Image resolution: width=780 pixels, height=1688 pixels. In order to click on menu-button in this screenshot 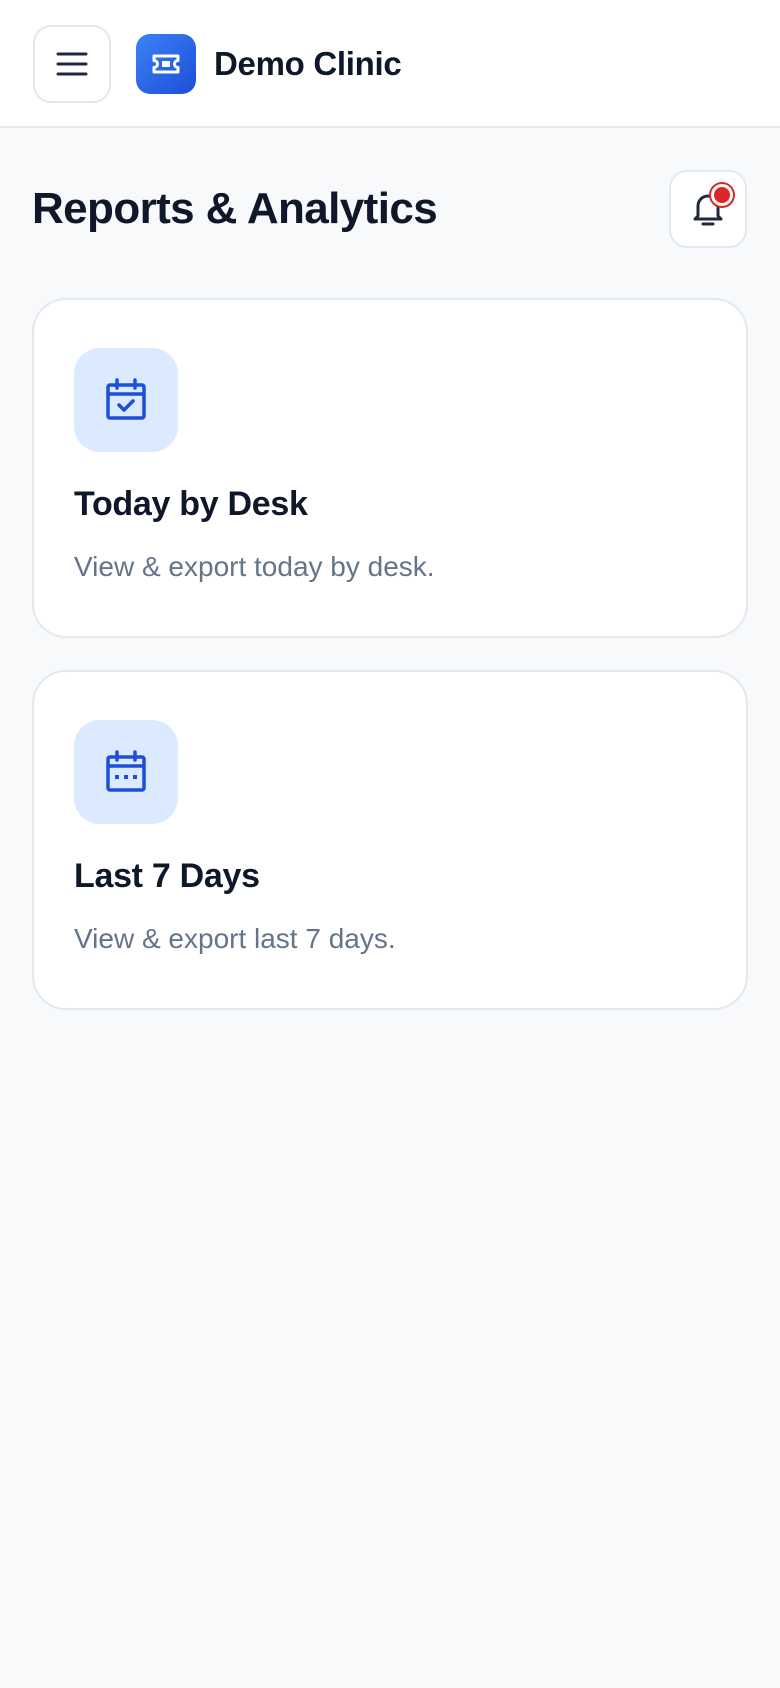, I will do `click(72, 64)`.